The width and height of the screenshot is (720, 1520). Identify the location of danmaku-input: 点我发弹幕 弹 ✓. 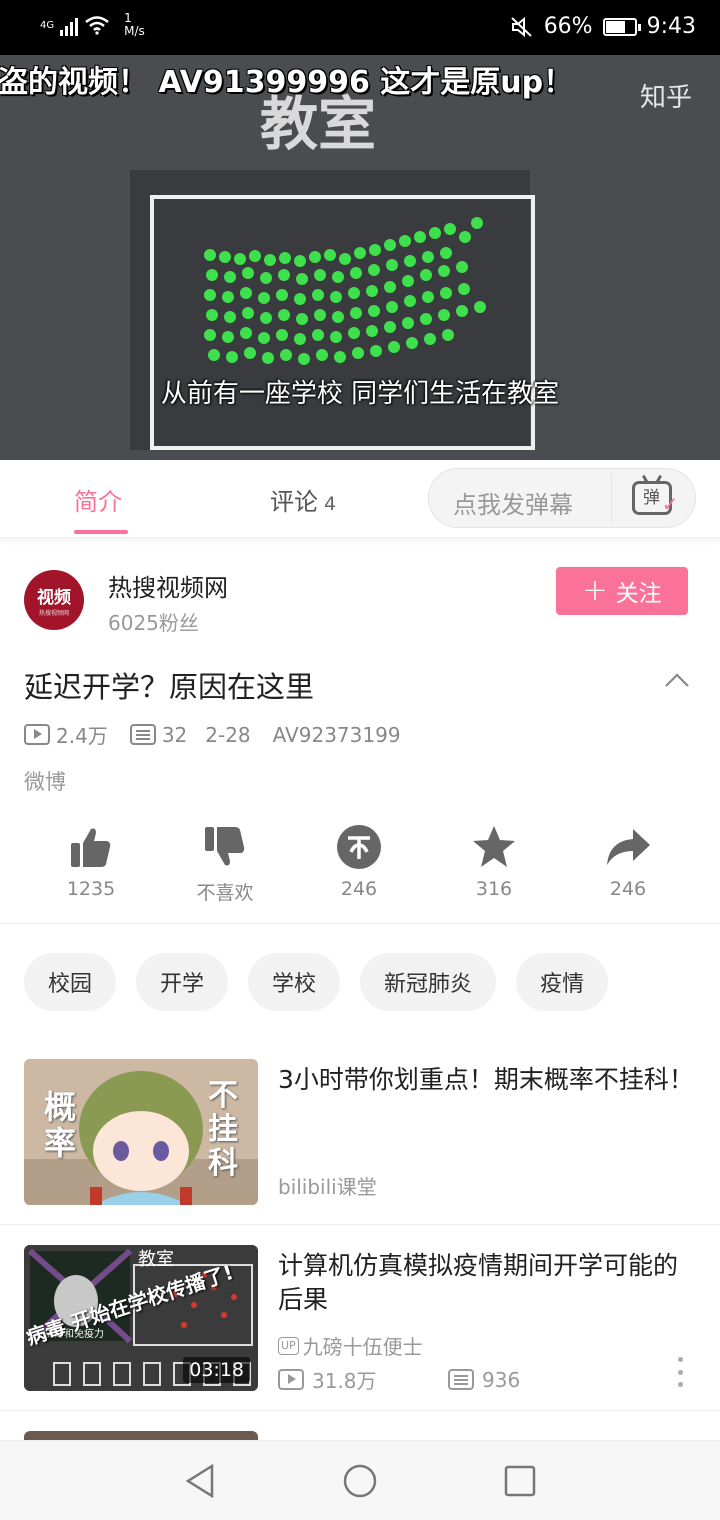
(562, 498).